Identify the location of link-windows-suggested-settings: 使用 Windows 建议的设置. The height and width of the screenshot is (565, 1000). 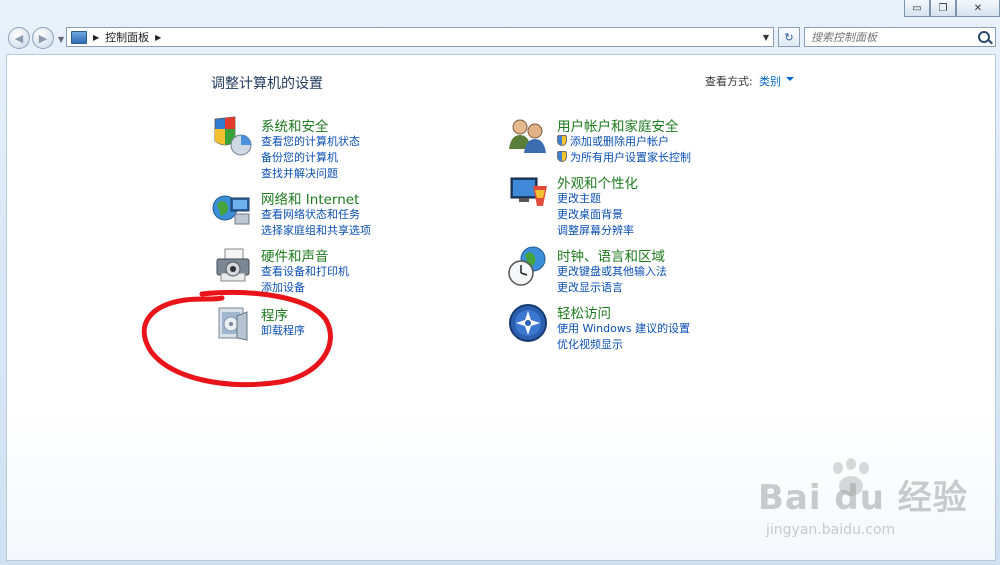
(623, 328).